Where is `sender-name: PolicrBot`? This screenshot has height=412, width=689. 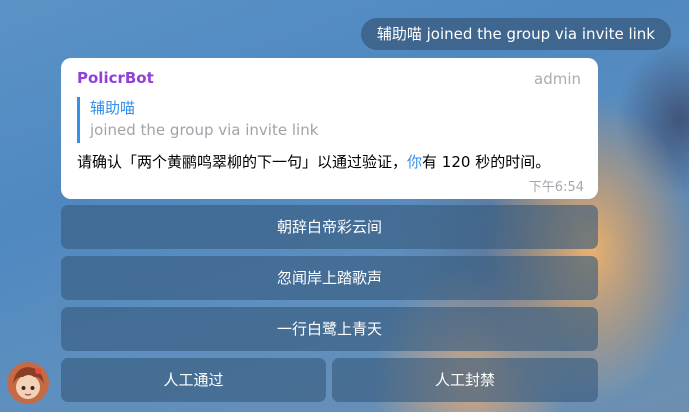 sender-name: PolicrBot is located at coordinates (115, 78).